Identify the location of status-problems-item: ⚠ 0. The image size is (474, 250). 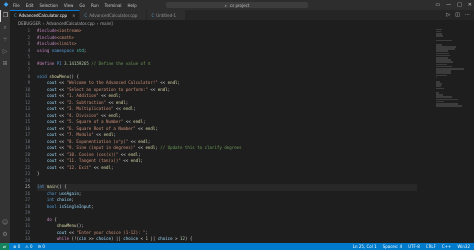
(28, 246).